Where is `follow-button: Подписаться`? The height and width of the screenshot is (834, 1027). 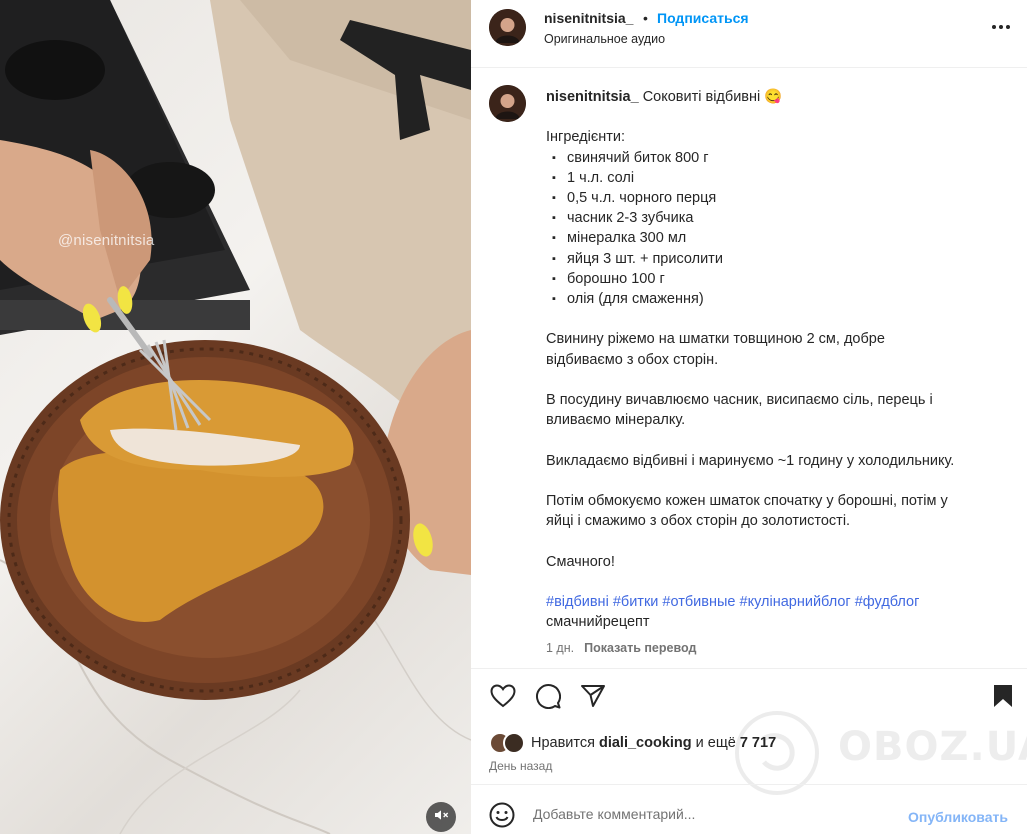 follow-button: Подписаться is located at coordinates (703, 18).